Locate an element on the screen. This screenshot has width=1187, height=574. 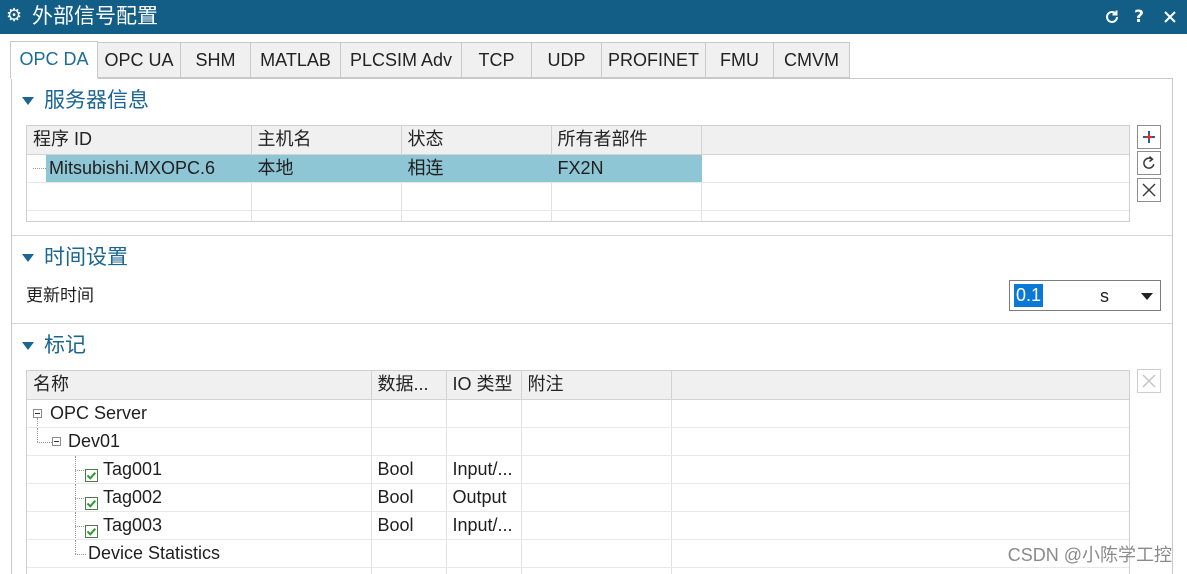
add-server-button is located at coordinates (1149, 137).